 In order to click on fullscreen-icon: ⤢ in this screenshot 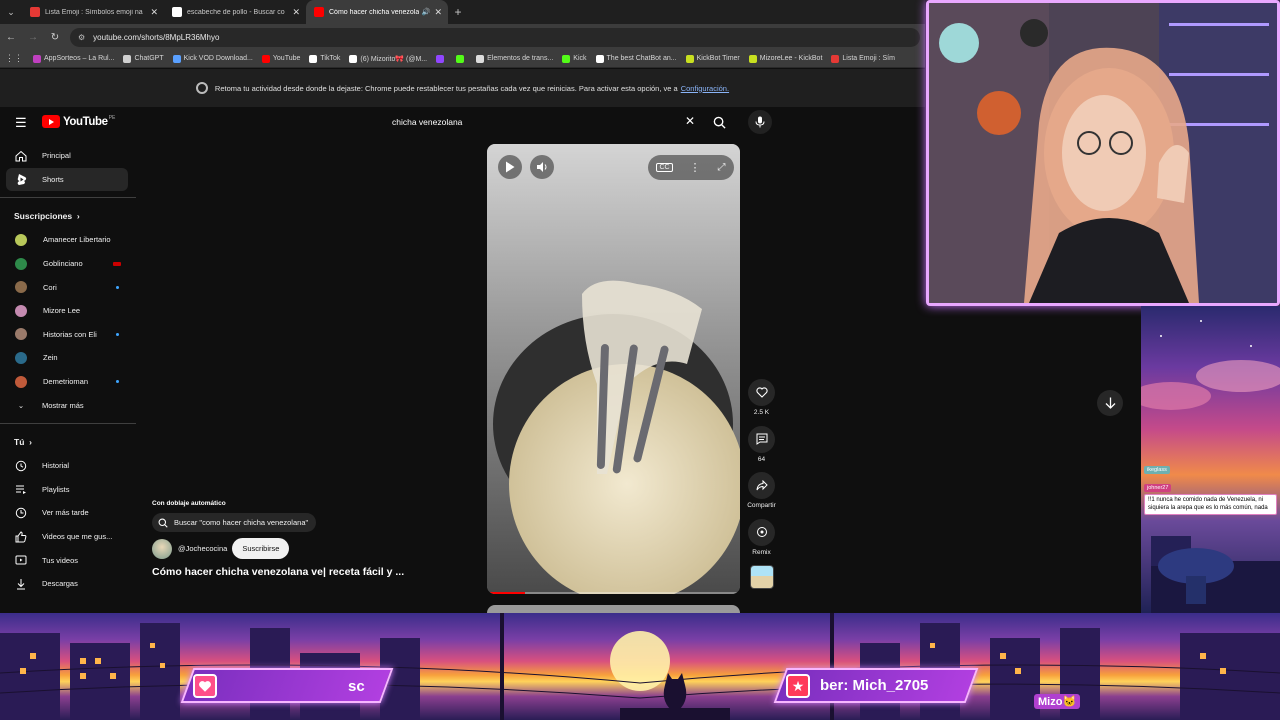, I will do `click(722, 167)`.